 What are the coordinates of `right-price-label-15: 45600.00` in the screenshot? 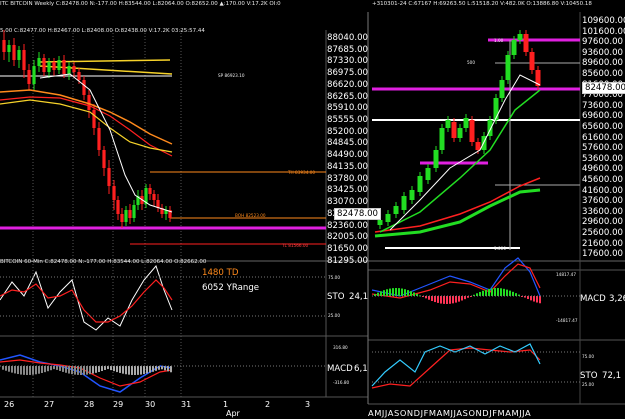 It's located at (603, 180).